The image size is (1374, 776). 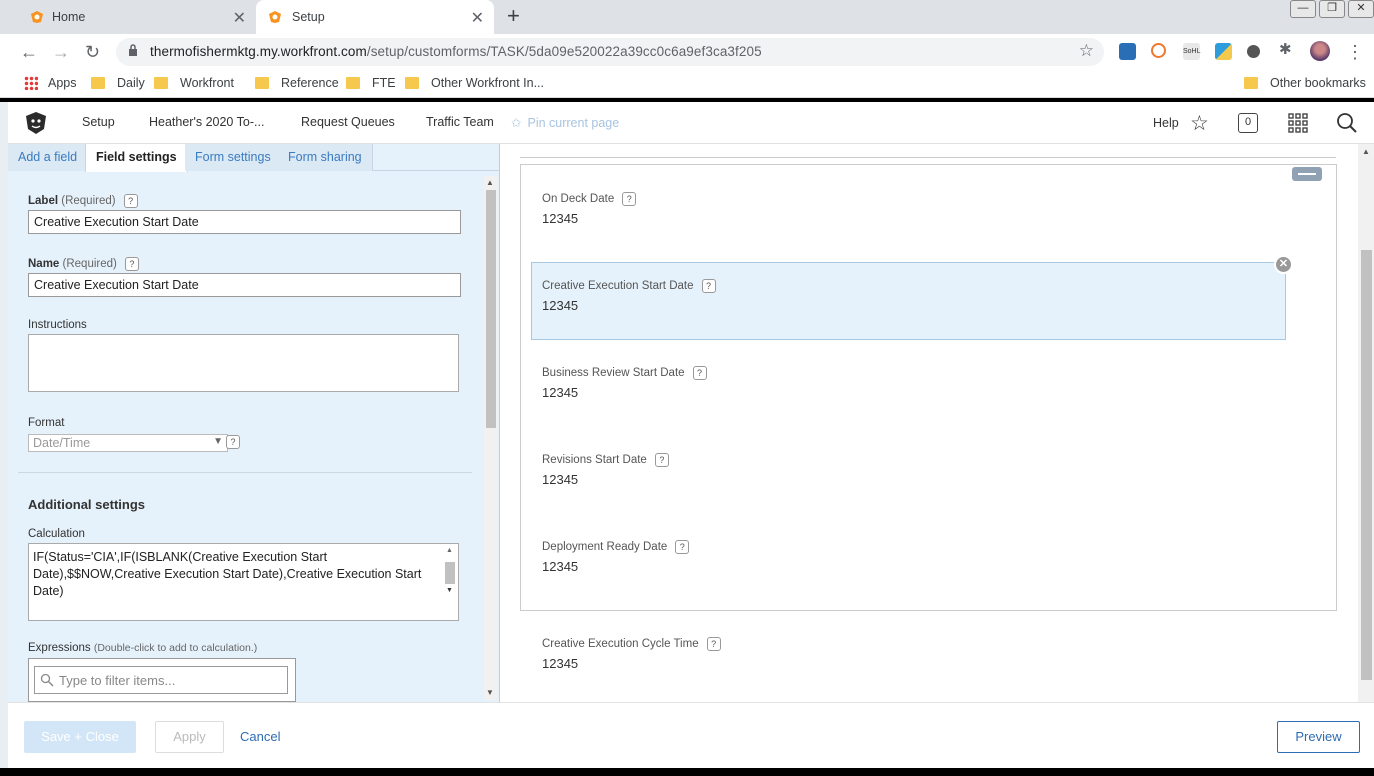 I want to click on tab-add-a-field: Add a field, so click(x=48, y=157).